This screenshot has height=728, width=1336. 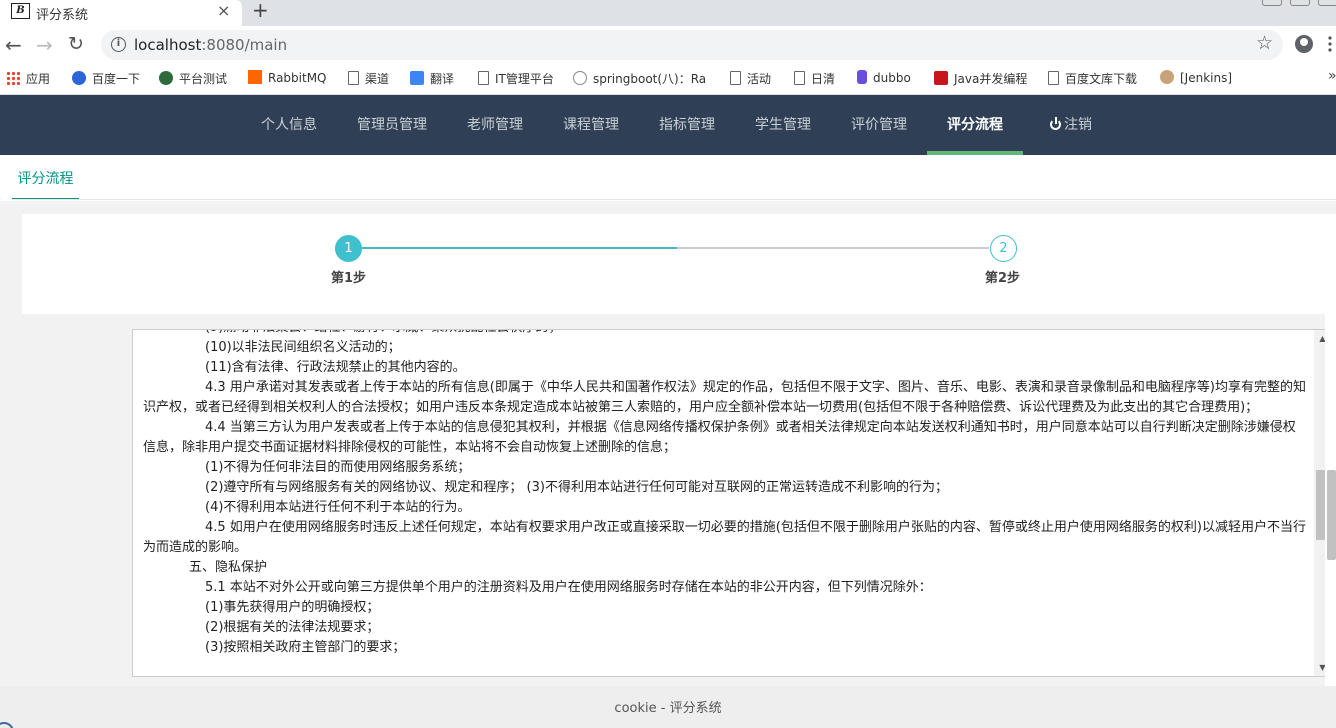 What do you see at coordinates (118, 44) in the screenshot?
I see `site-info-icon: i` at bounding box center [118, 44].